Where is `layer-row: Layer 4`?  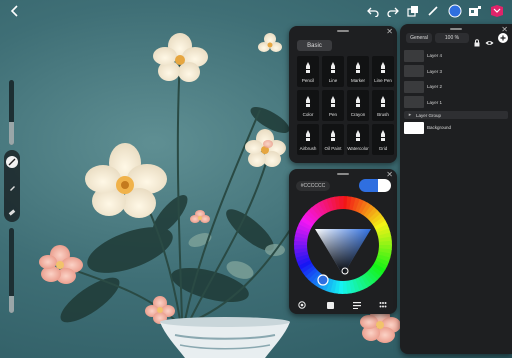 layer-row: Layer 4 is located at coordinates (456, 56).